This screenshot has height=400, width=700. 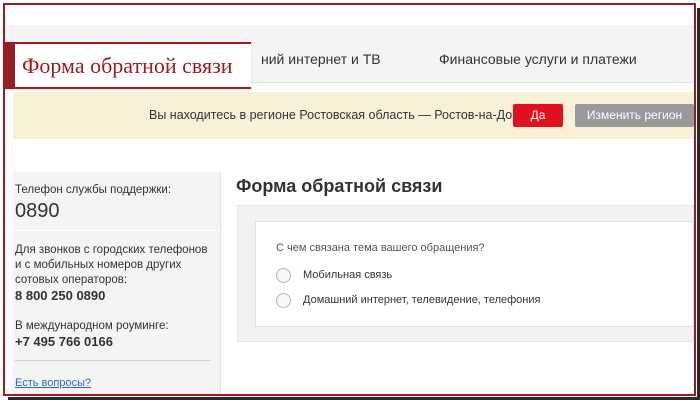 What do you see at coordinates (538, 115) in the screenshot?
I see `confirm-region-button: Да` at bounding box center [538, 115].